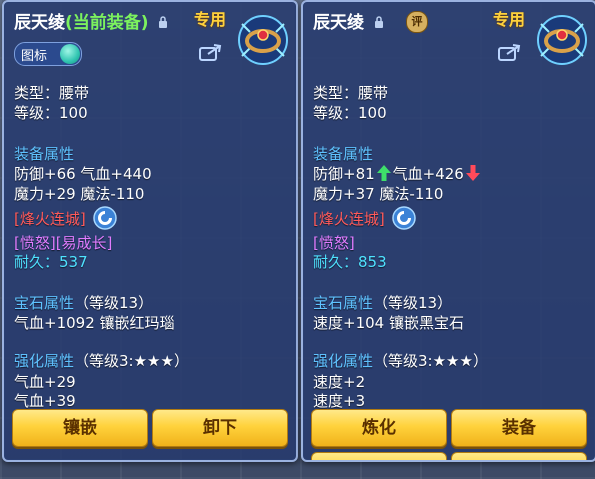 This screenshot has width=595, height=479. I want to click on durability: 耐久：537, so click(51, 261).